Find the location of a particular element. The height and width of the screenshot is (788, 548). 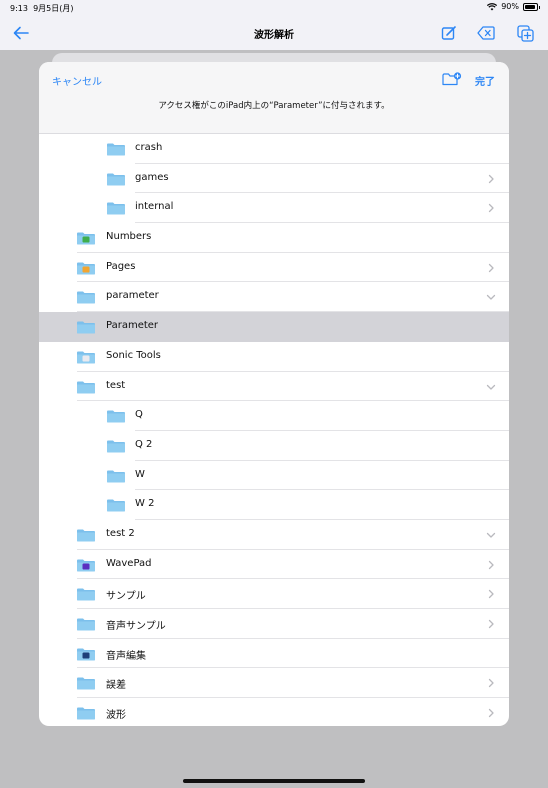

edit-button is located at coordinates (449, 33).